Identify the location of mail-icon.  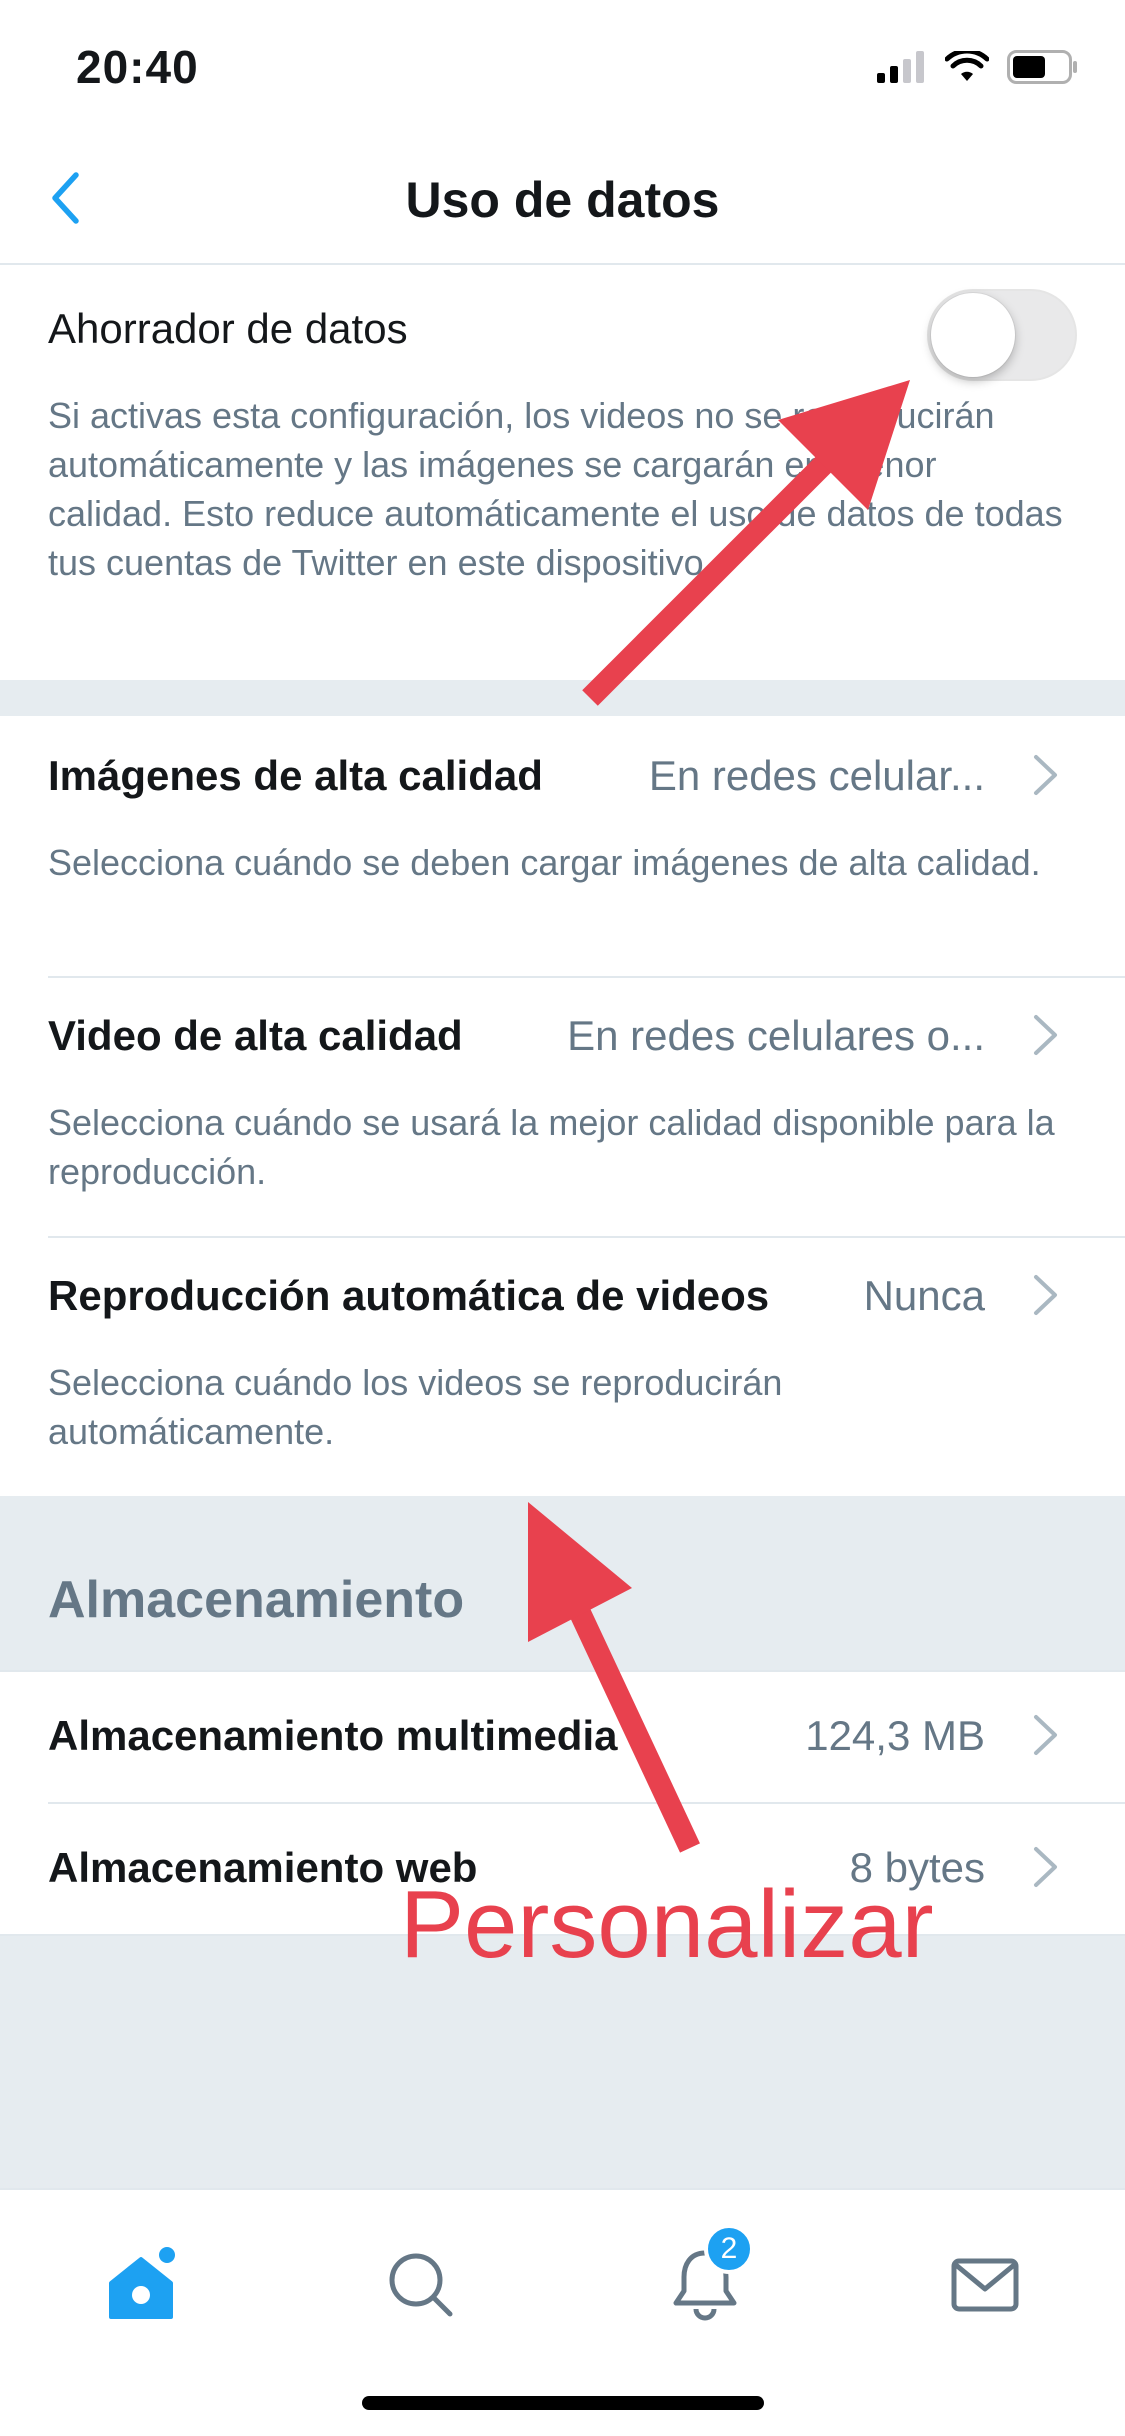
(985, 2285).